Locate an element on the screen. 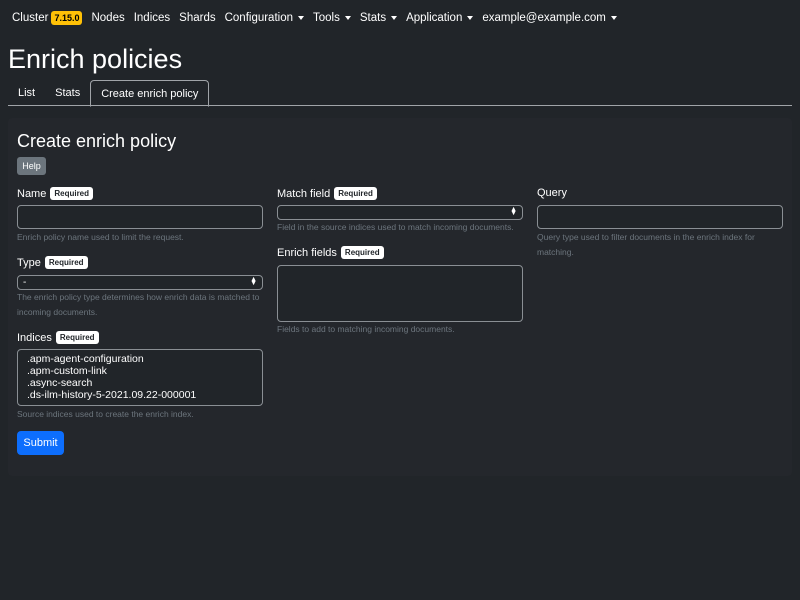 This screenshot has width=800, height=600. label-text: Query is located at coordinates (552, 193).